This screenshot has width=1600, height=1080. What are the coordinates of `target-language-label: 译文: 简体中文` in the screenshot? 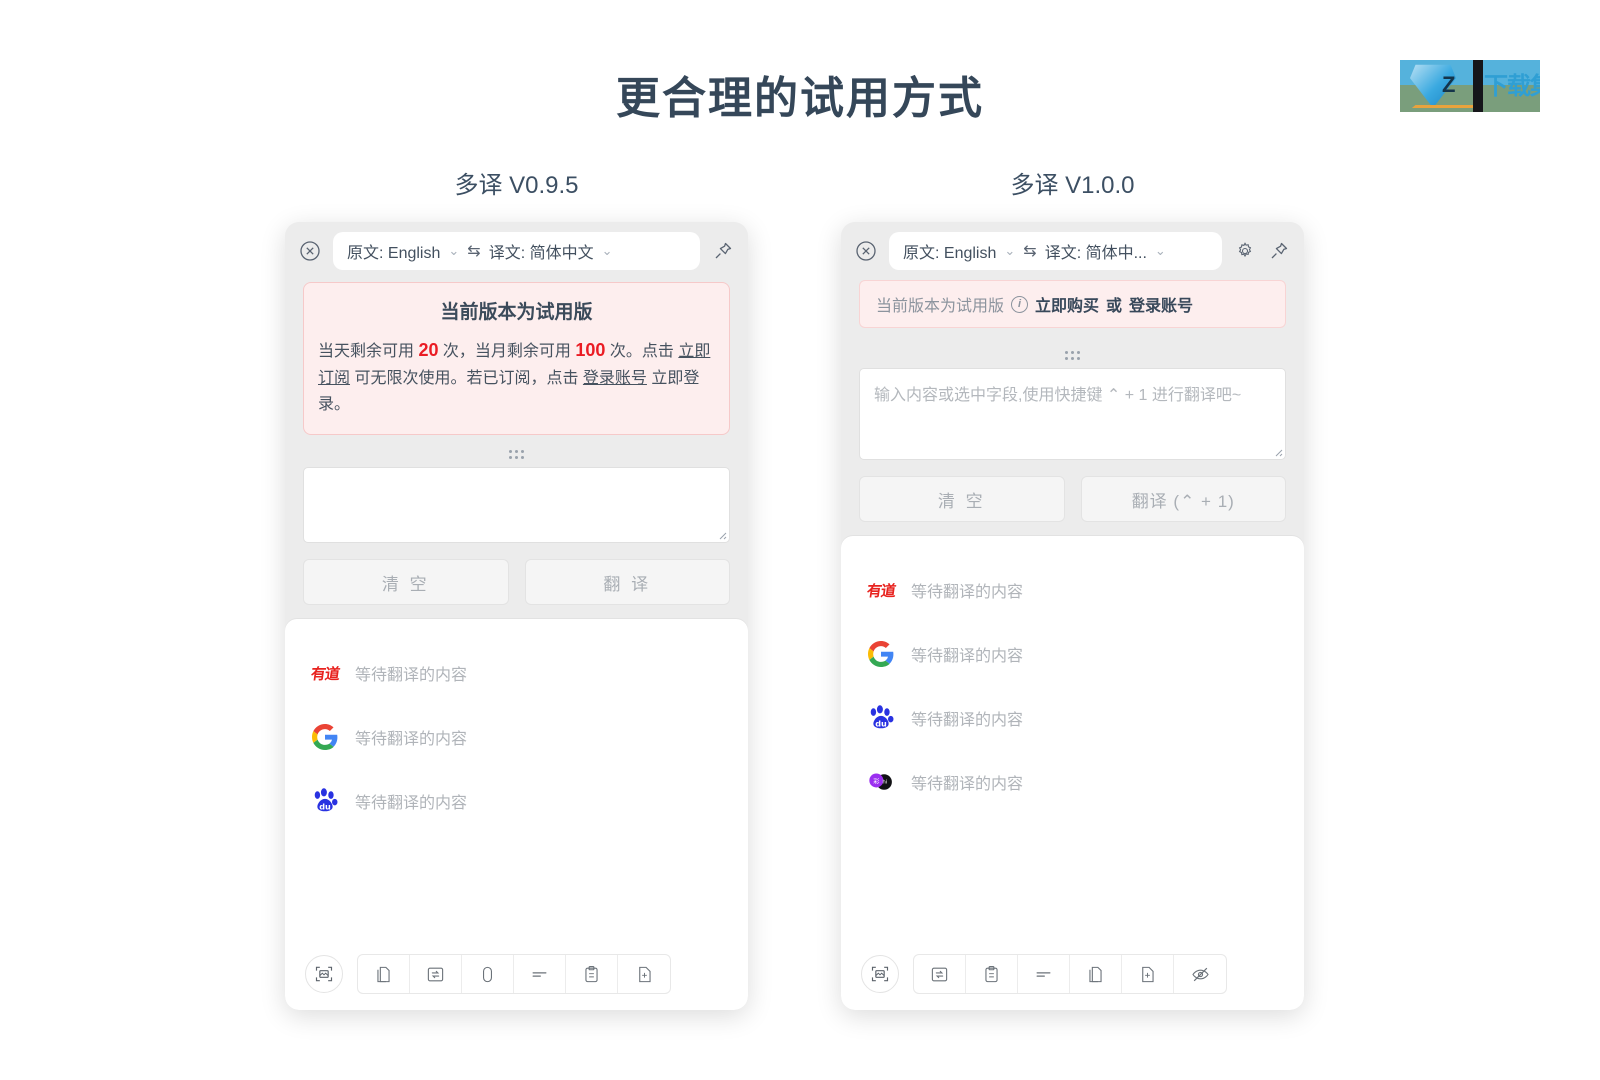 It's located at (541, 251).